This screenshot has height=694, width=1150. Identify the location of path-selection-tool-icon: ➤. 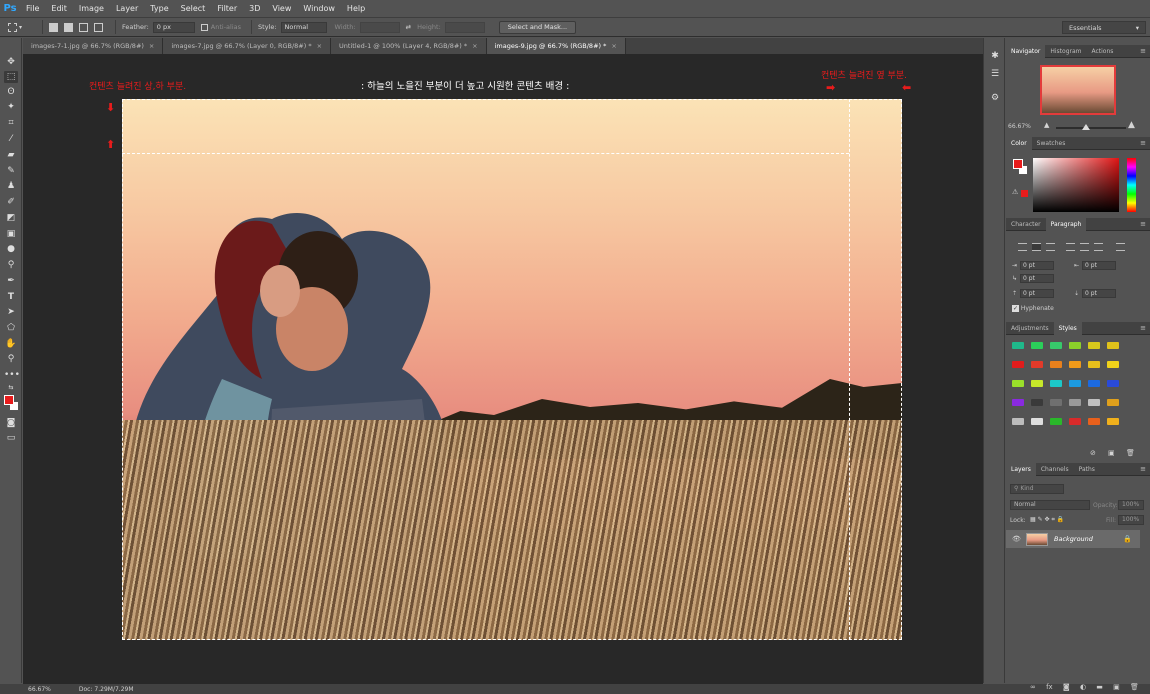
(11, 312).